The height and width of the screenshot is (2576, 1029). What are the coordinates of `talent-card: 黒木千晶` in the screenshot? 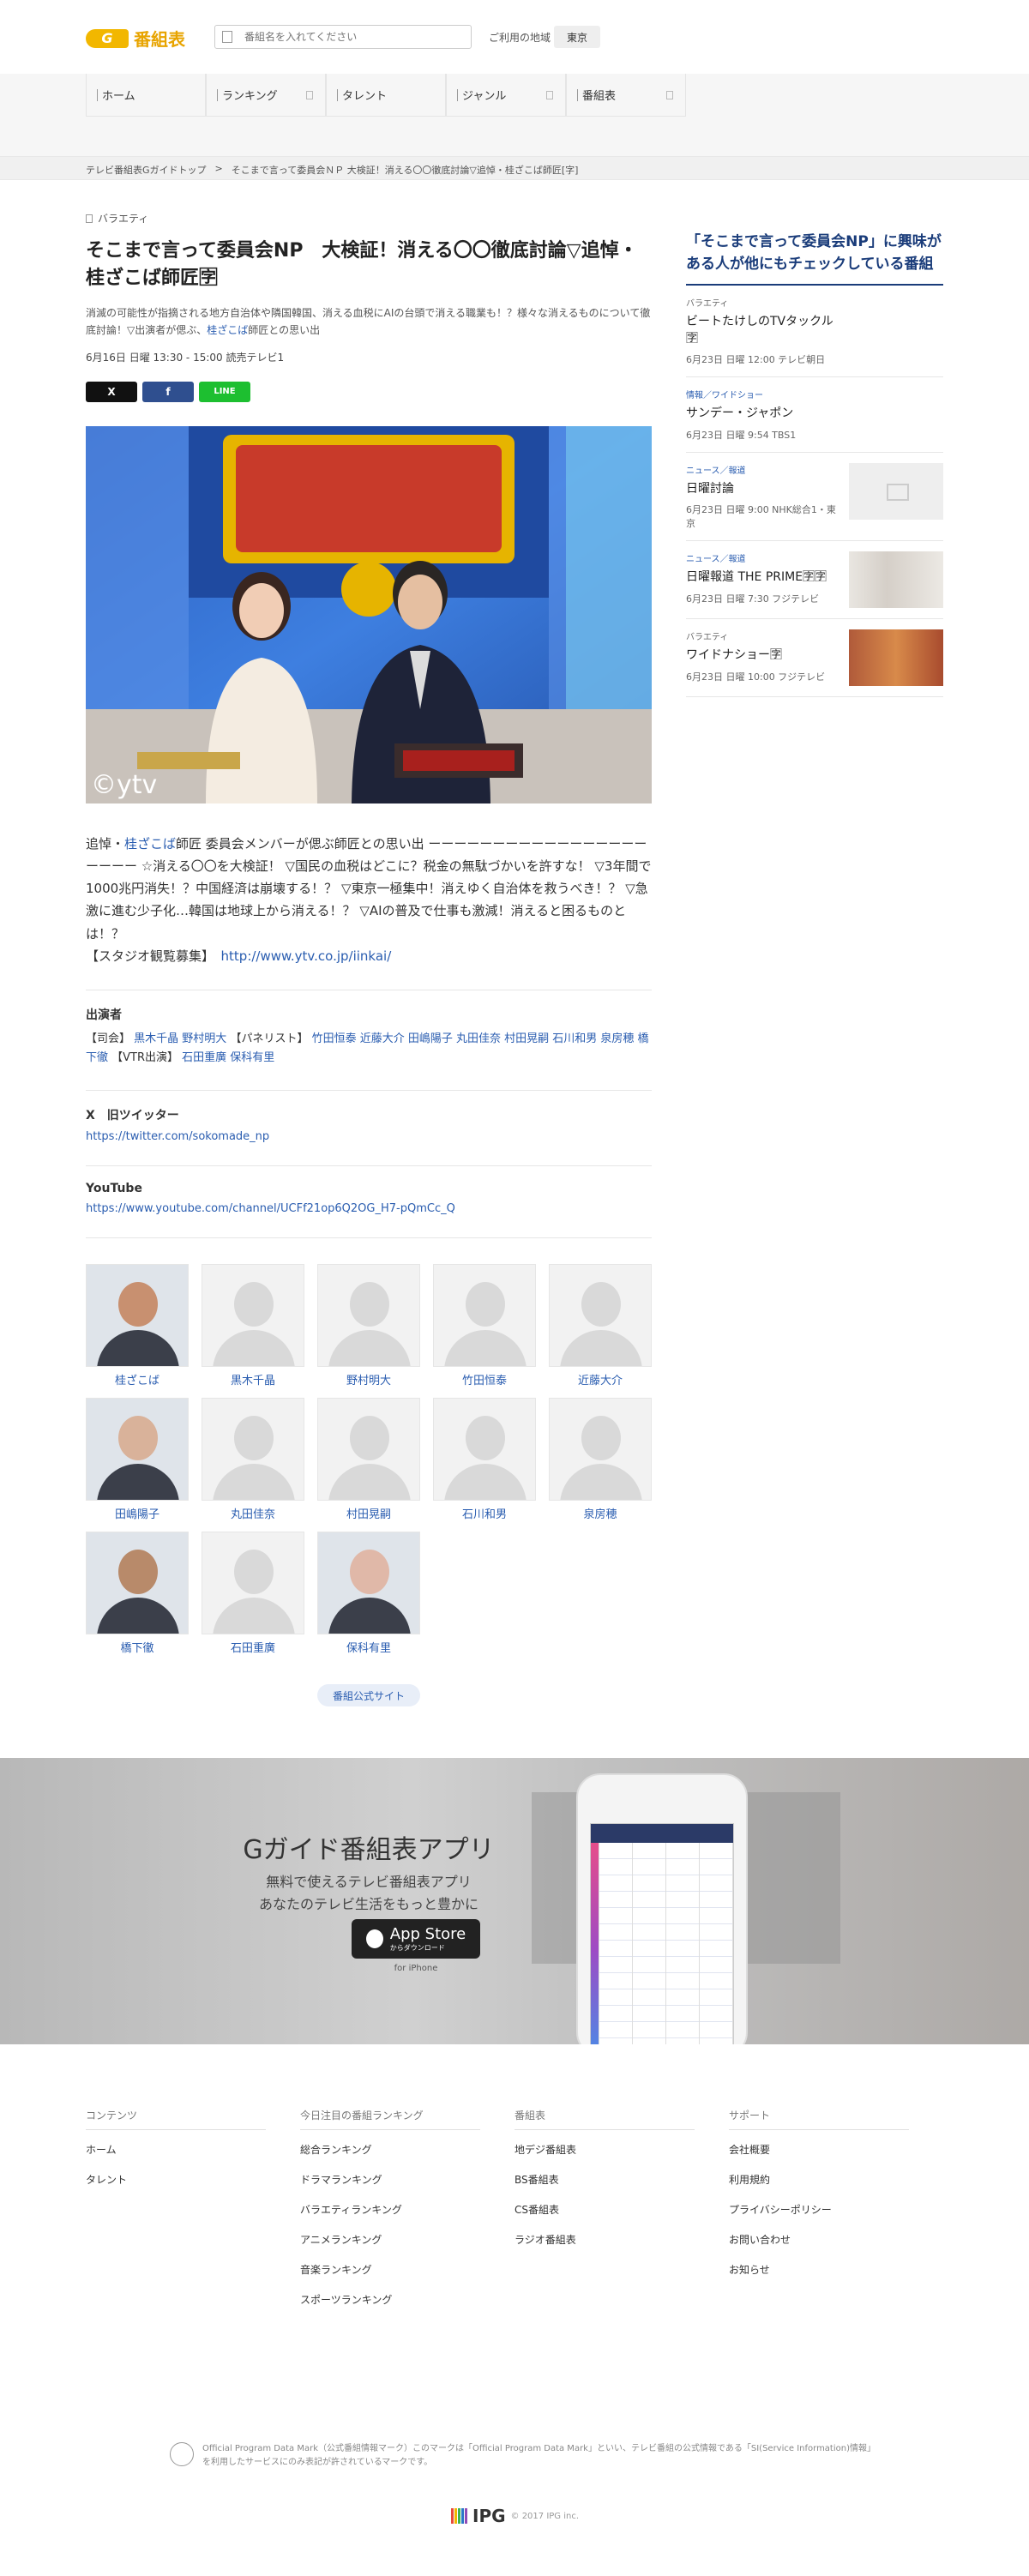 It's located at (253, 1325).